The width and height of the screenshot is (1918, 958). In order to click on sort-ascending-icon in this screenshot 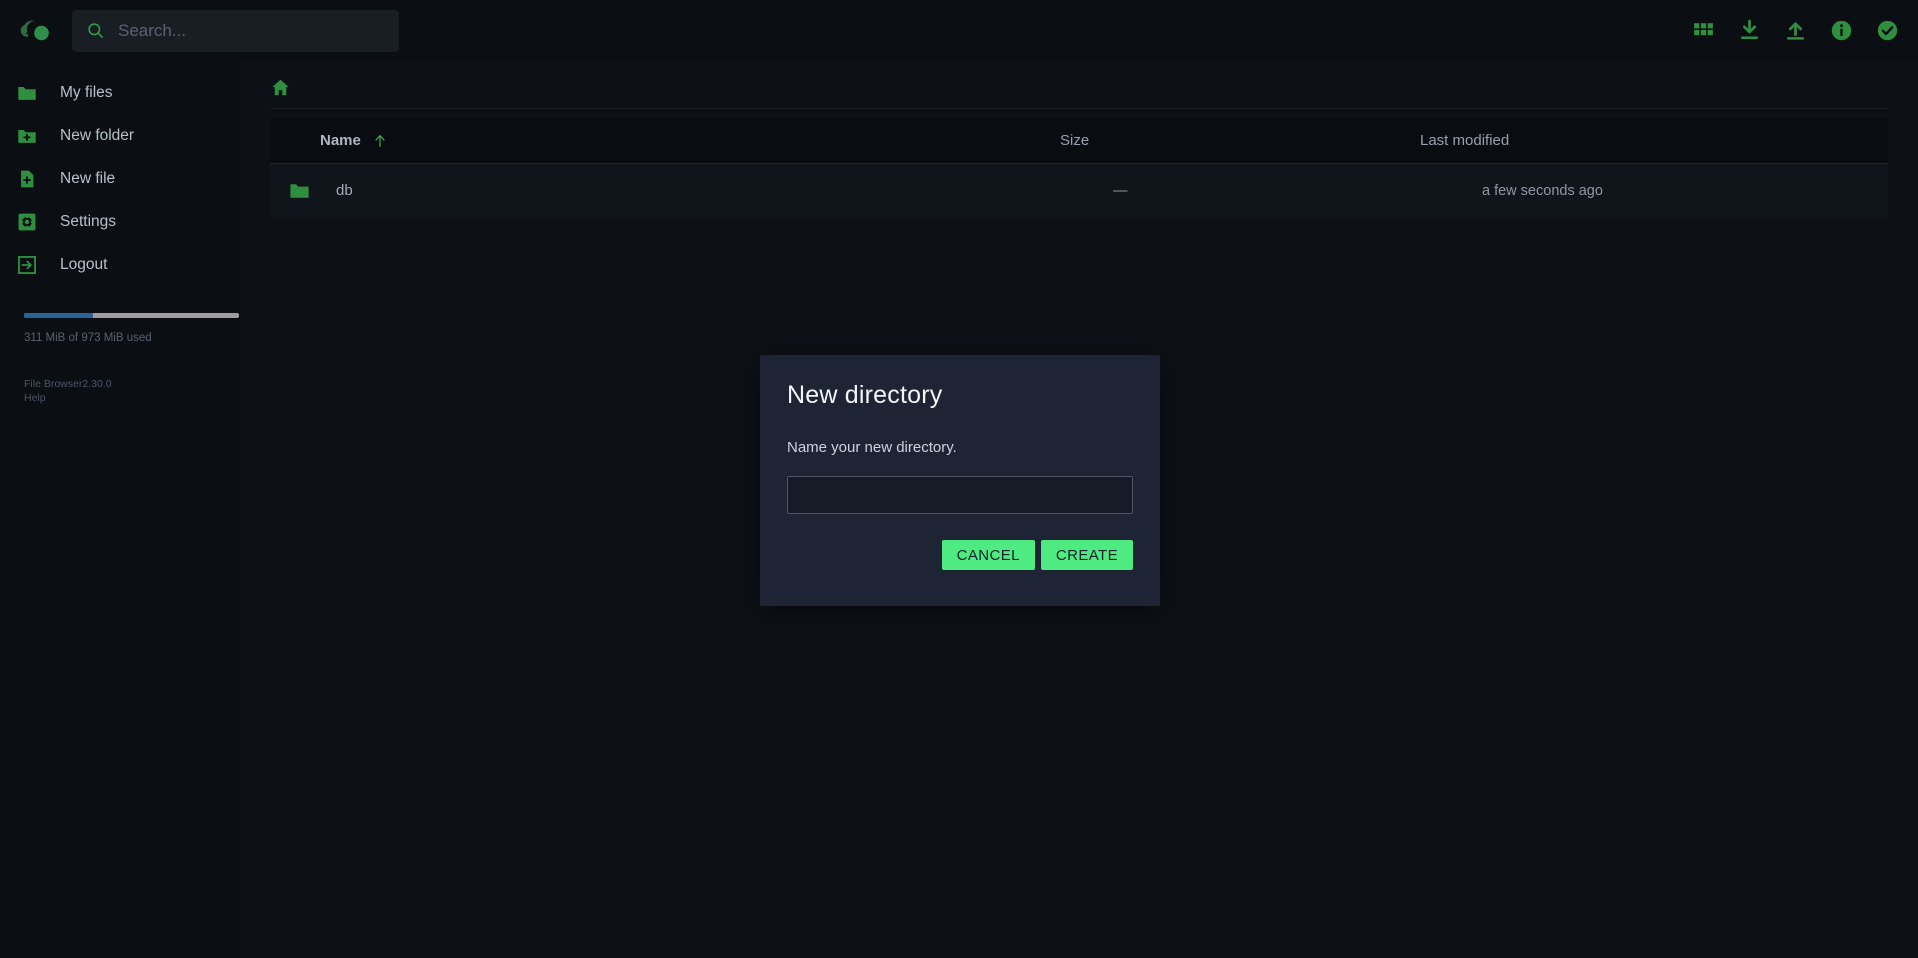, I will do `click(380, 140)`.